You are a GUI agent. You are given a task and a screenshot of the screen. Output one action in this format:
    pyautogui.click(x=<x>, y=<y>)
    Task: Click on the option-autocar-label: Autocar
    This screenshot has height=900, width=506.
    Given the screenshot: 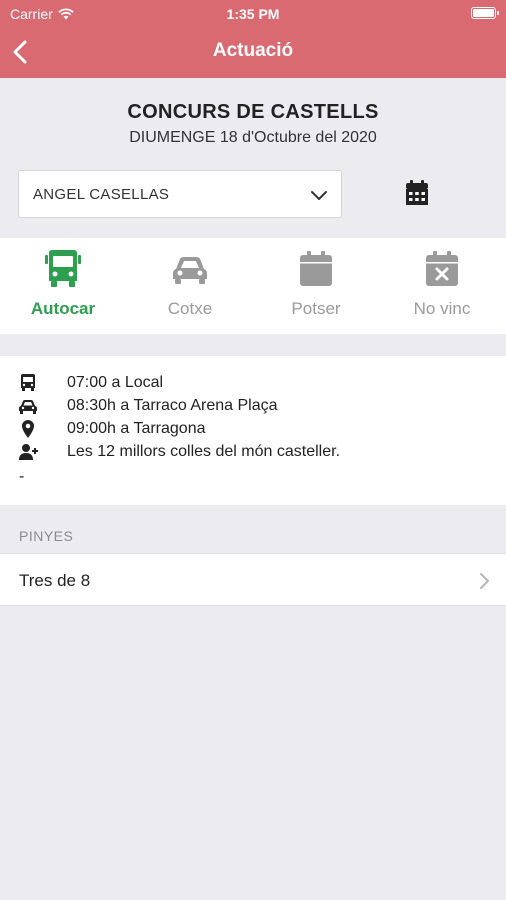 What is the action you would take?
    pyautogui.click(x=63, y=308)
    